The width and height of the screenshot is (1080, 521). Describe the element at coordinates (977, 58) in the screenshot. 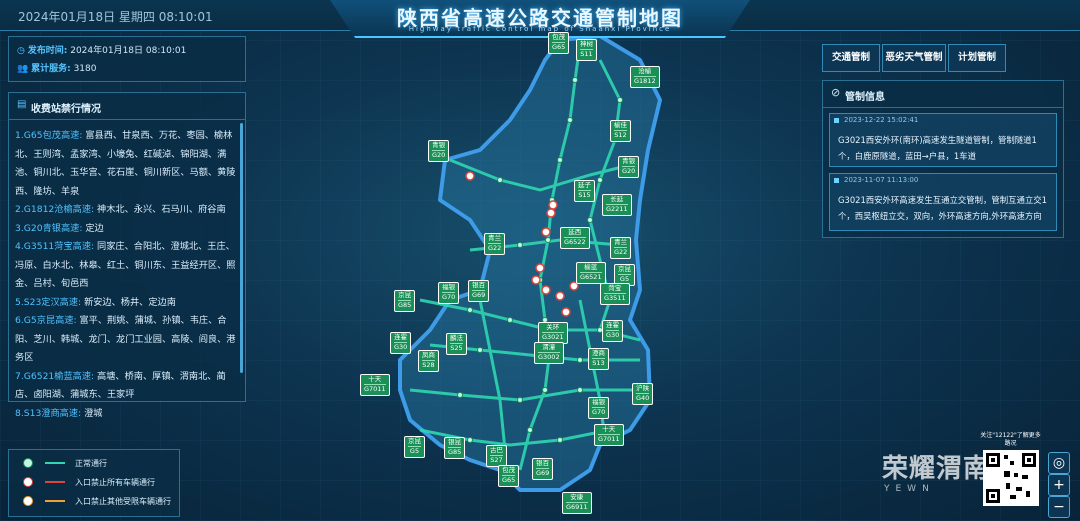

I see `tab-planned-control: 计划管制` at that location.